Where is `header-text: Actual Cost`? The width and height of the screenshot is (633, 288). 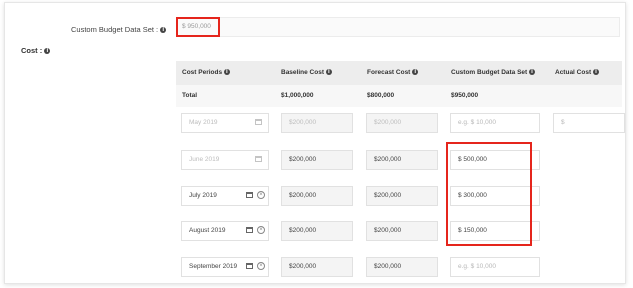 header-text: Actual Cost is located at coordinates (573, 72).